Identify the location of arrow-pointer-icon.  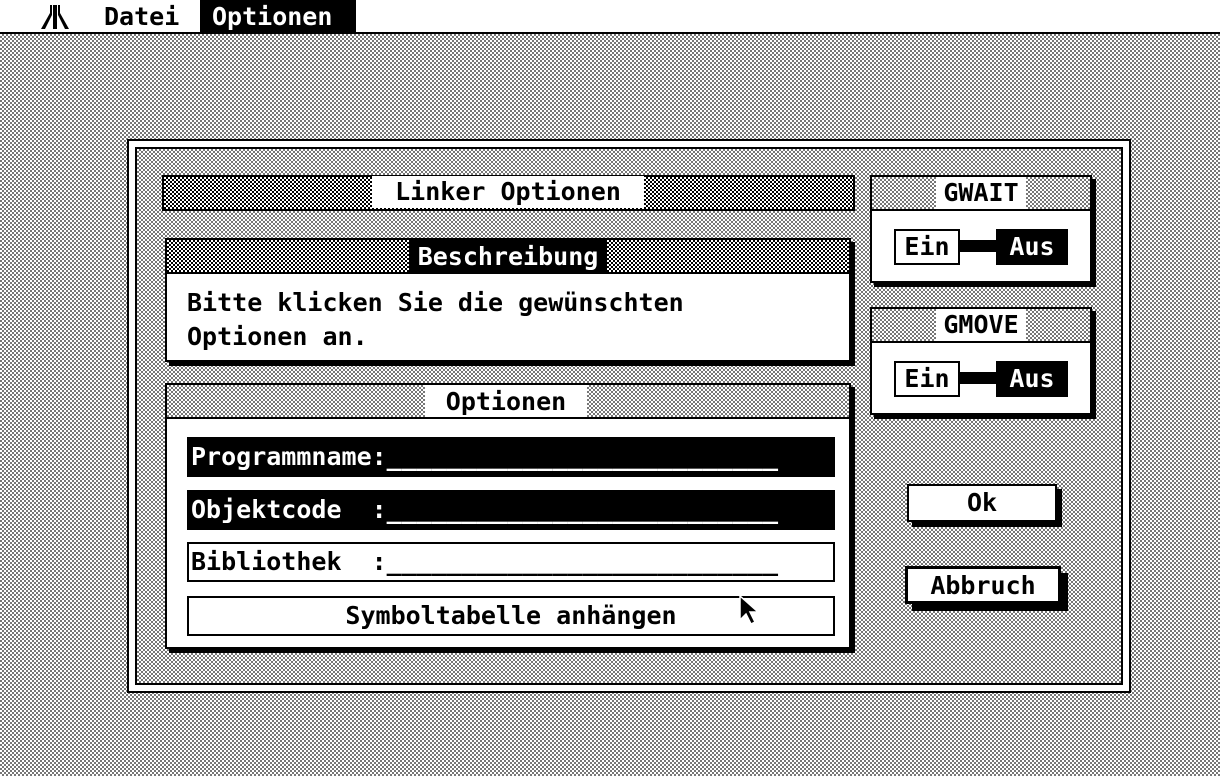
(750, 612).